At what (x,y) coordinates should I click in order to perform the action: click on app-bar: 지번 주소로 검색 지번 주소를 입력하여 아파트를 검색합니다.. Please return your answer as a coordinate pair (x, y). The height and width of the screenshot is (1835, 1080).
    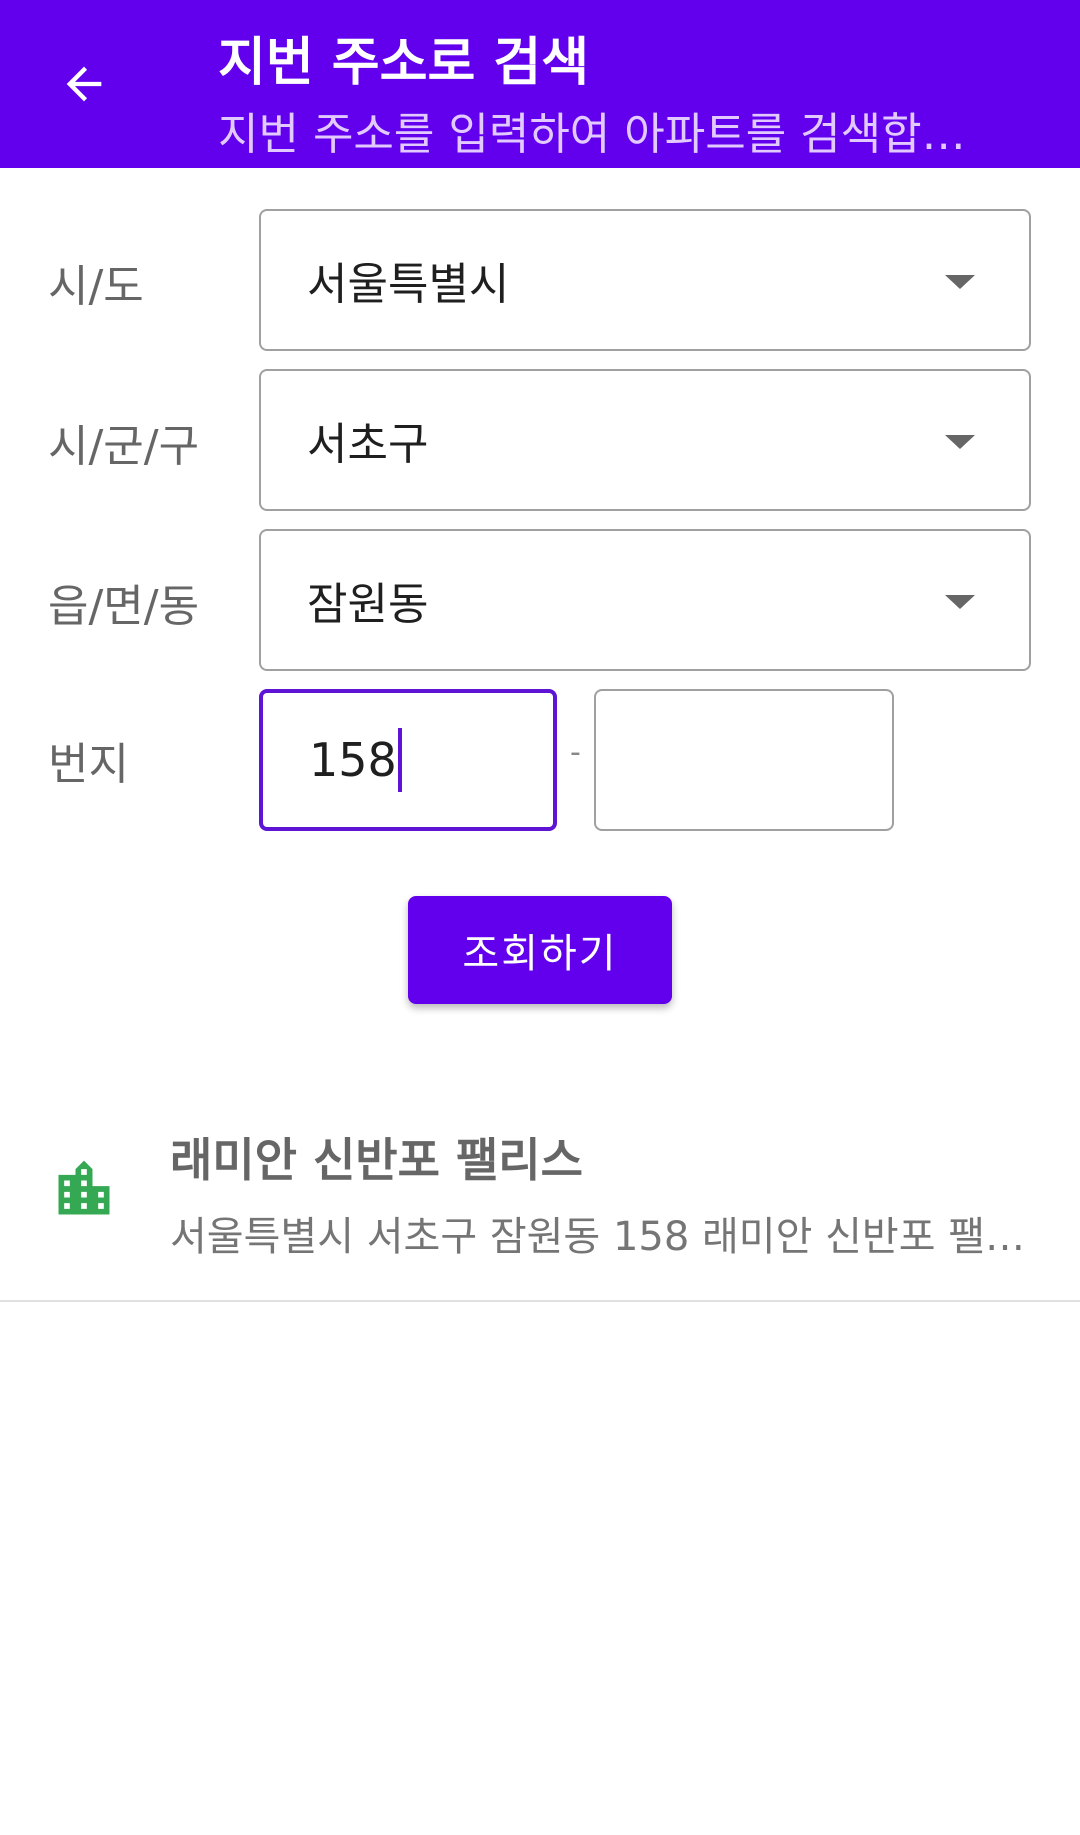
    Looking at the image, I should click on (540, 84).